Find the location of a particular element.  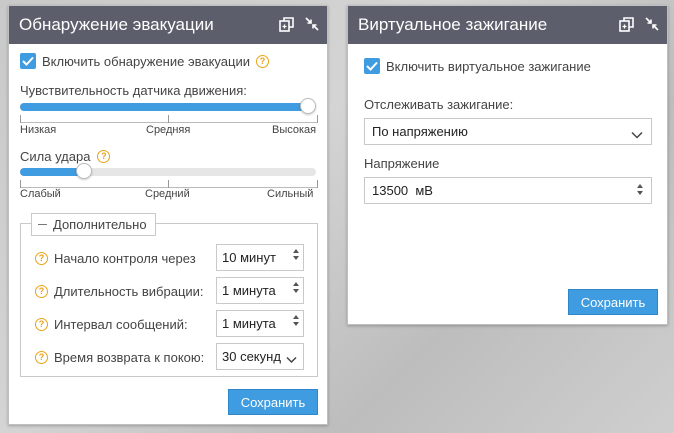

impact-label: Сила удара is located at coordinates (55, 156).